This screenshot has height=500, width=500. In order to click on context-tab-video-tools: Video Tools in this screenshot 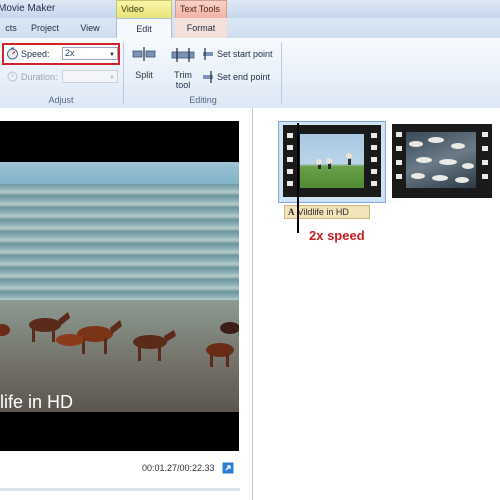, I will do `click(144, 15)`.